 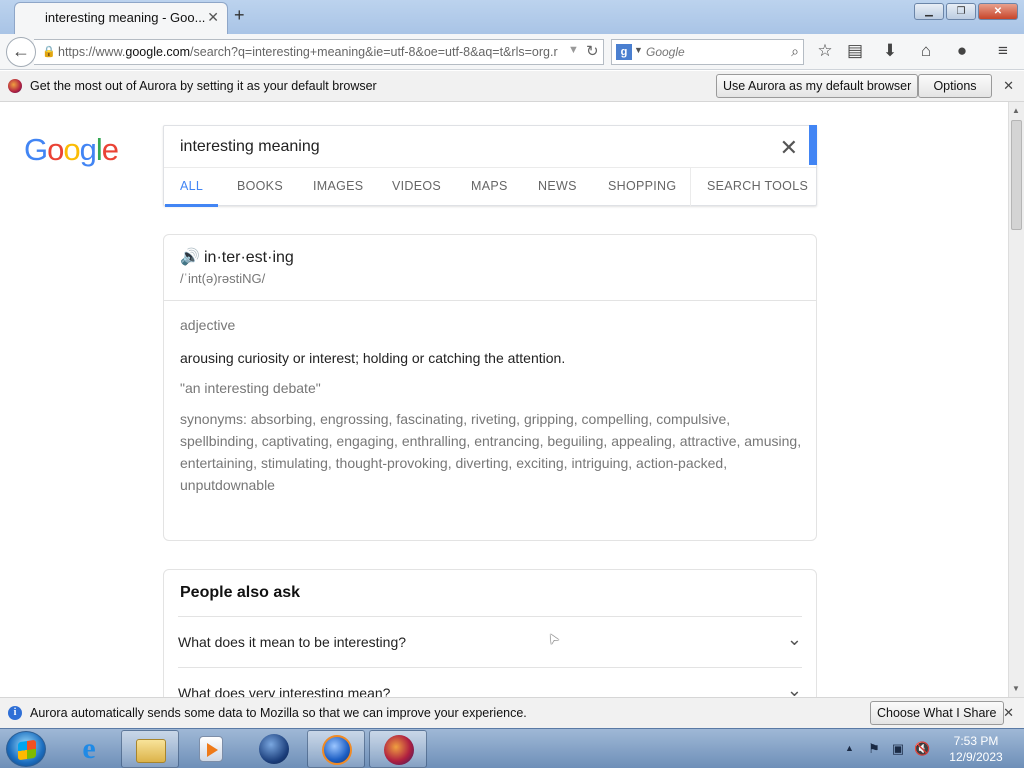 I want to click on home-icon: ⌂, so click(x=926, y=51).